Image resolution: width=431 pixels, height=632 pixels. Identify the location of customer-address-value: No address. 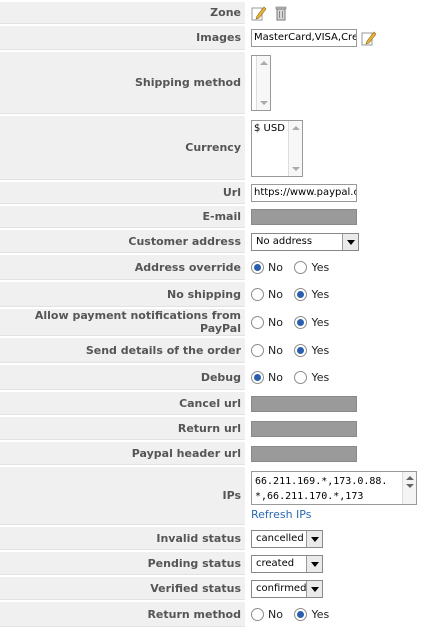
(284, 241).